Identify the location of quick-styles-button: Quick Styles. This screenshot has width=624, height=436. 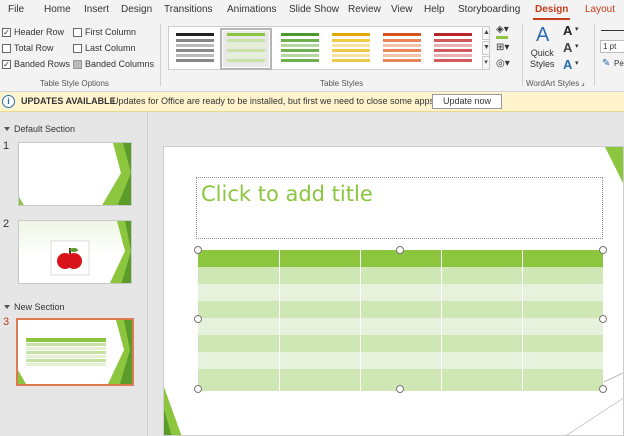
(542, 59).